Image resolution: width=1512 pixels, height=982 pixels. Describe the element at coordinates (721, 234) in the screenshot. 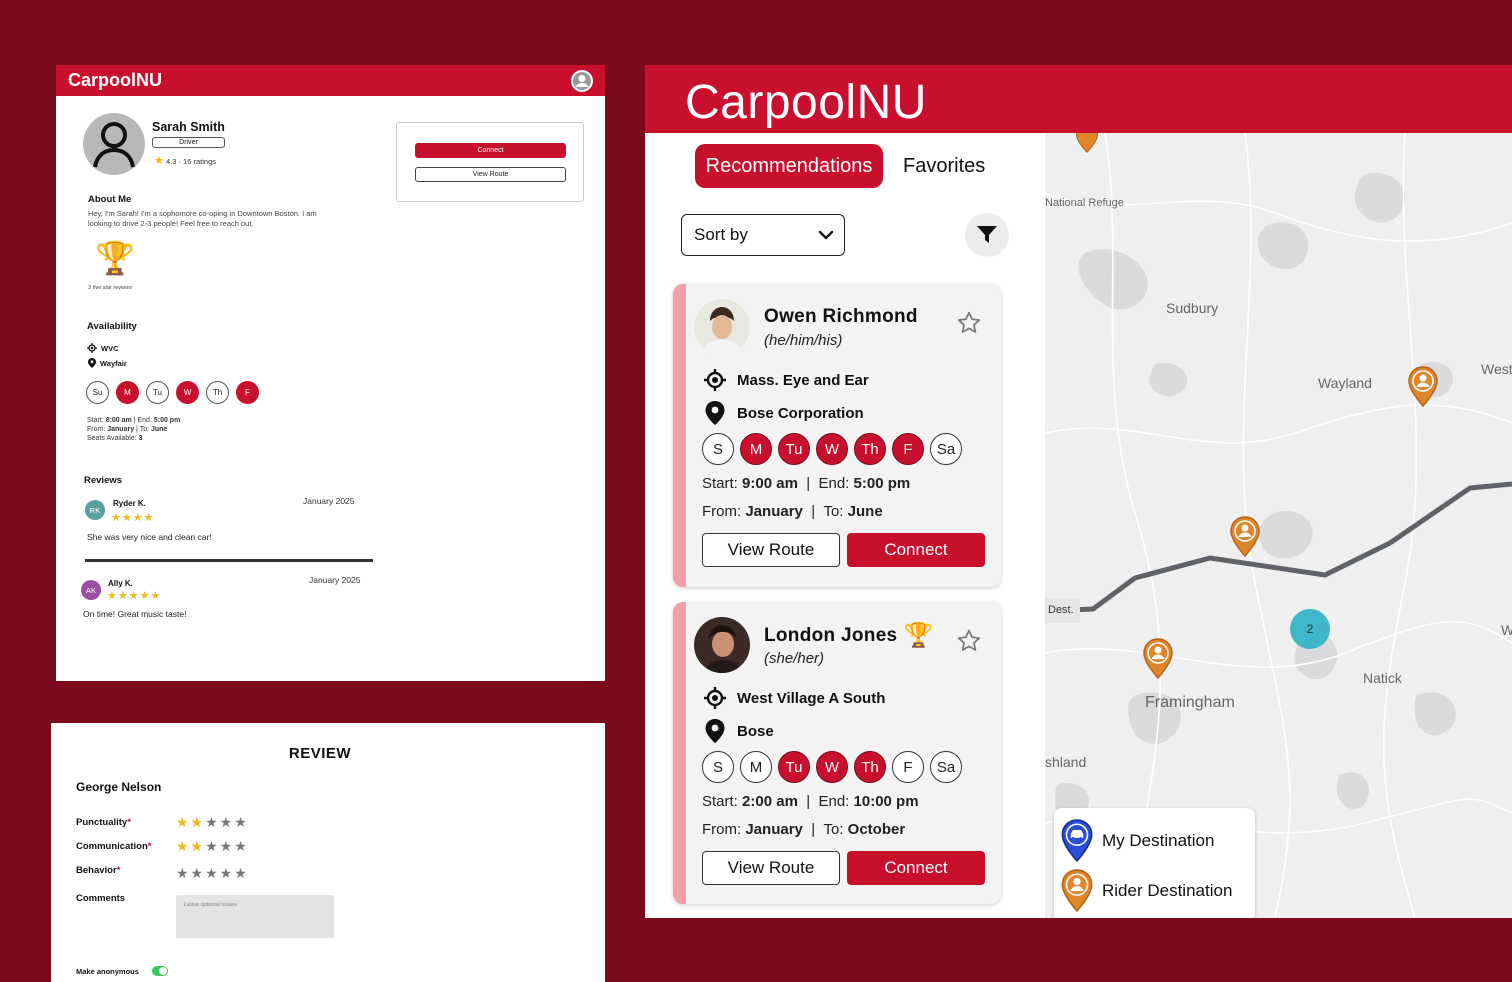

I see `sort-by-label: Sort by` at that location.